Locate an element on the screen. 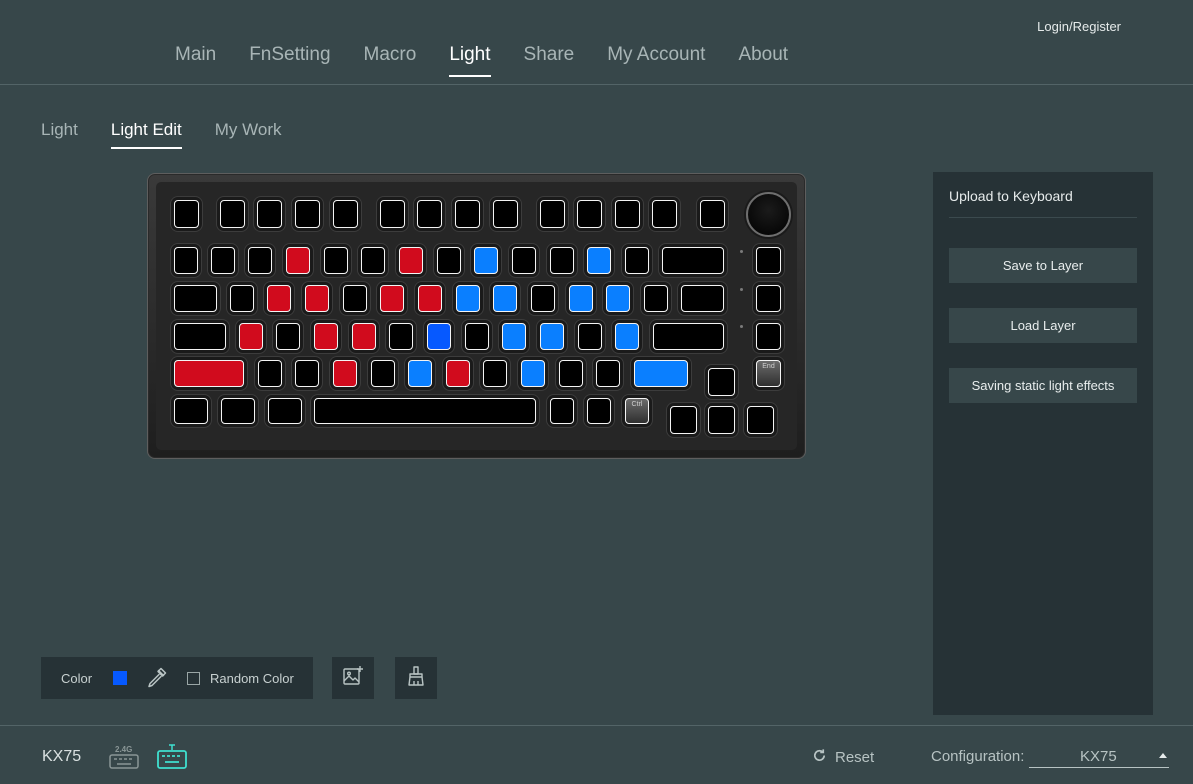  nav-fnsetting: FnSetting is located at coordinates (289, 60).